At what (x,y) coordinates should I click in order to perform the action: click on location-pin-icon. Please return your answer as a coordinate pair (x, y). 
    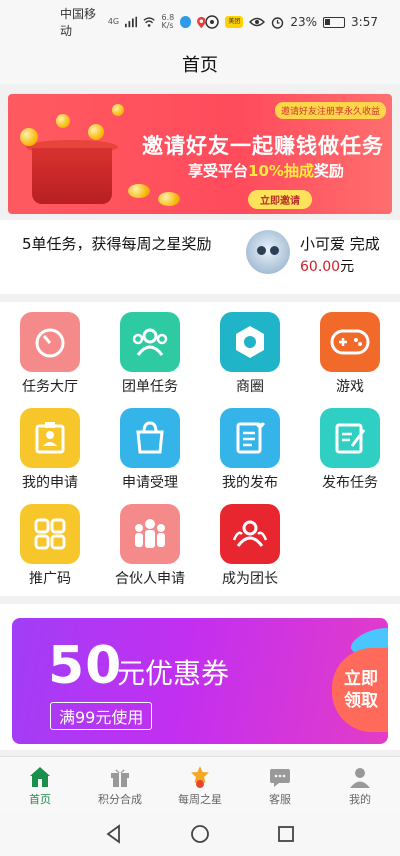
    Looking at the image, I should click on (201, 22).